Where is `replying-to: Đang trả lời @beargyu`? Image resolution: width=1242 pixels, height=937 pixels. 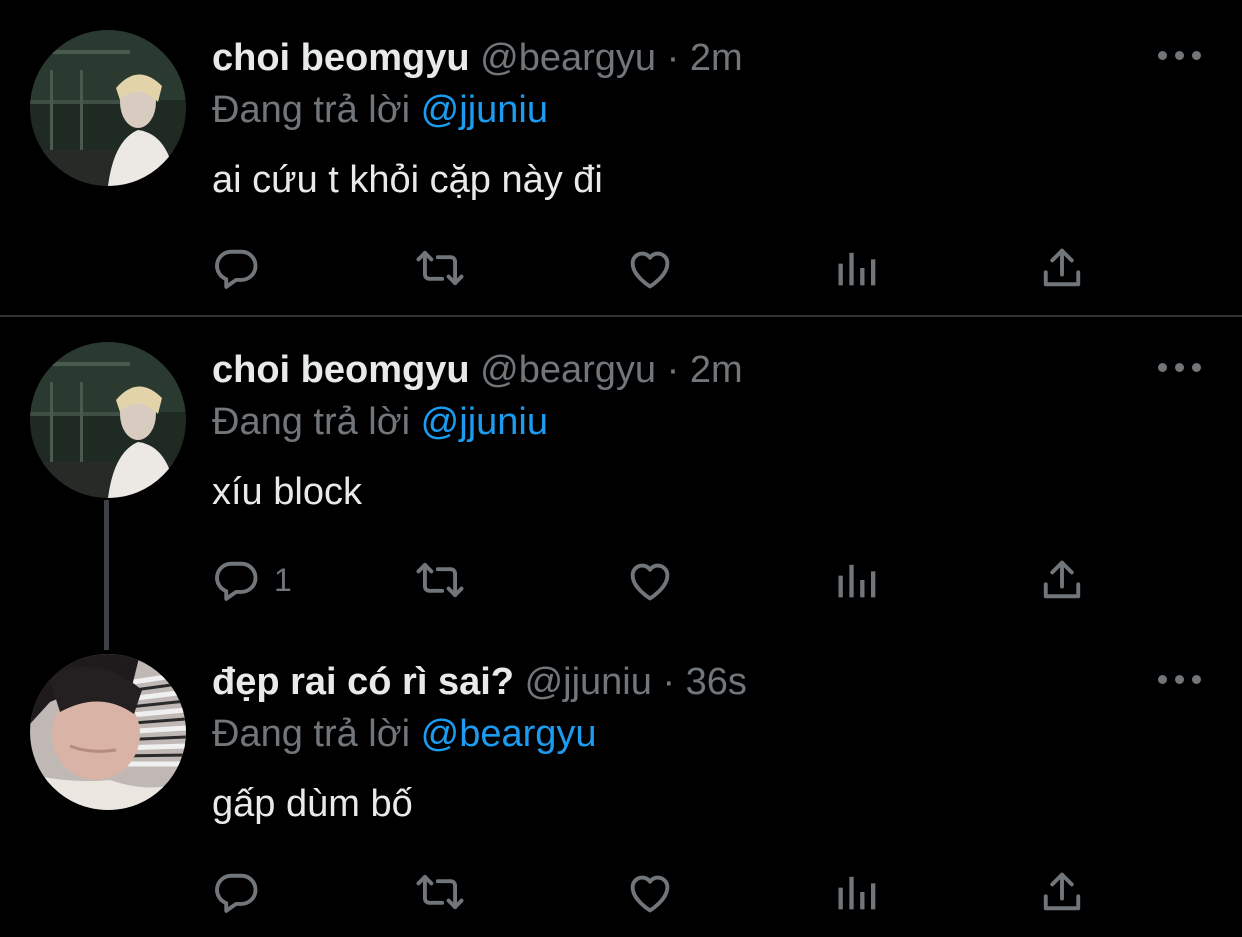
replying-to: Đang trả lời @beargyu is located at coordinates (404, 734).